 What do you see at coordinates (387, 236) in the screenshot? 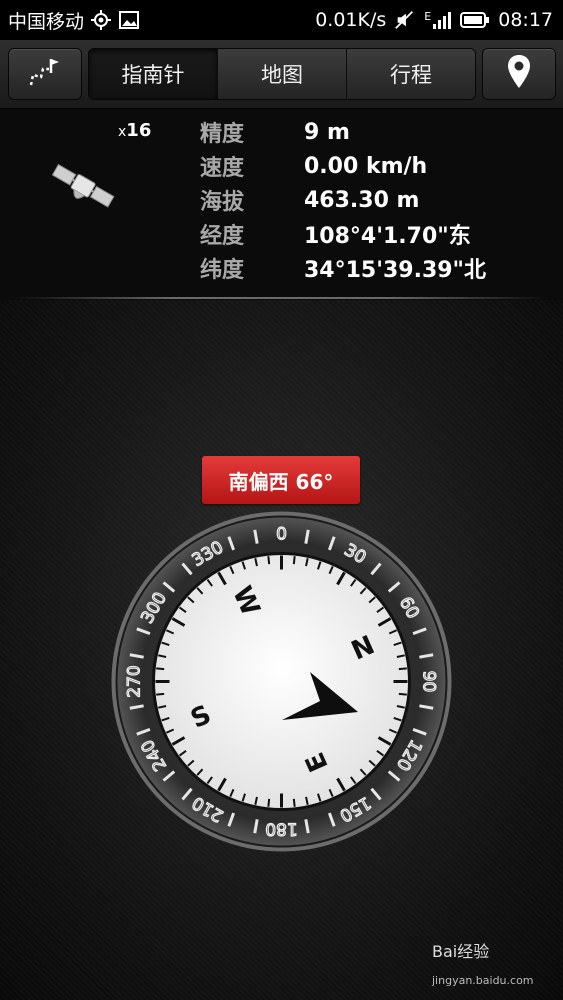
I see `longitude-value: 108°4'1.70"东` at bounding box center [387, 236].